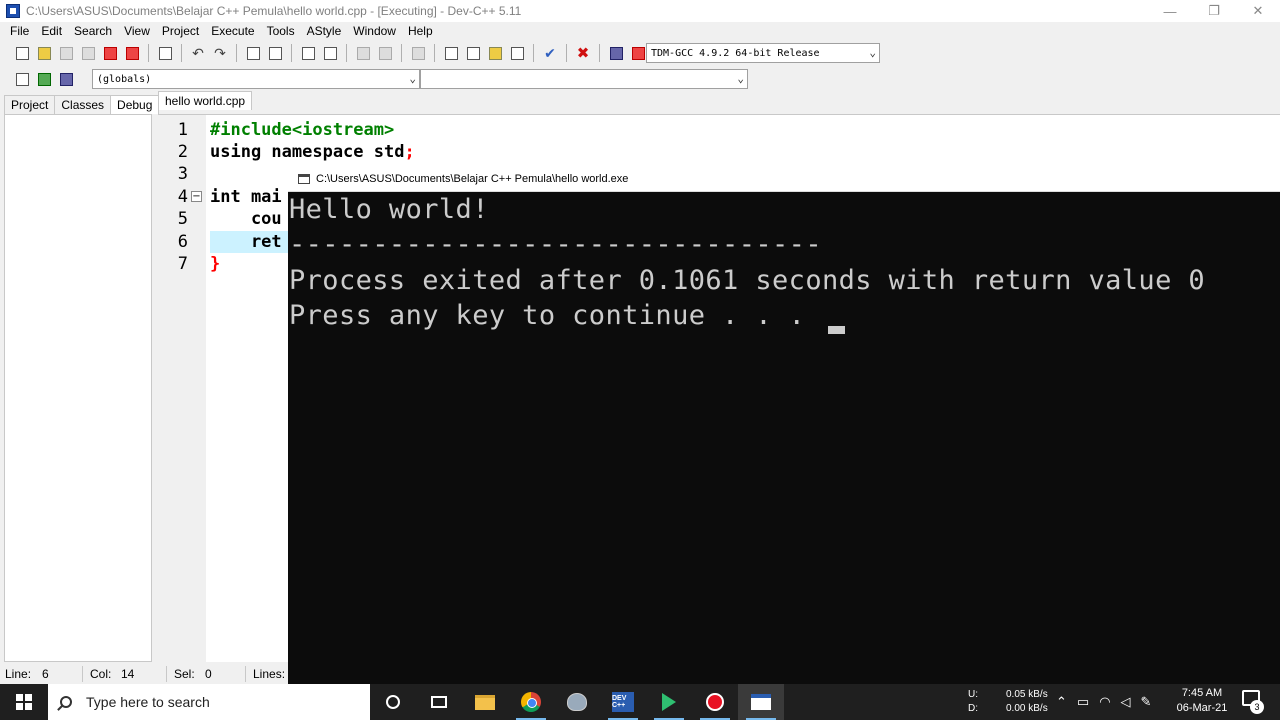  Describe the element at coordinates (577, 702) in the screenshot. I see `paint-button` at that location.